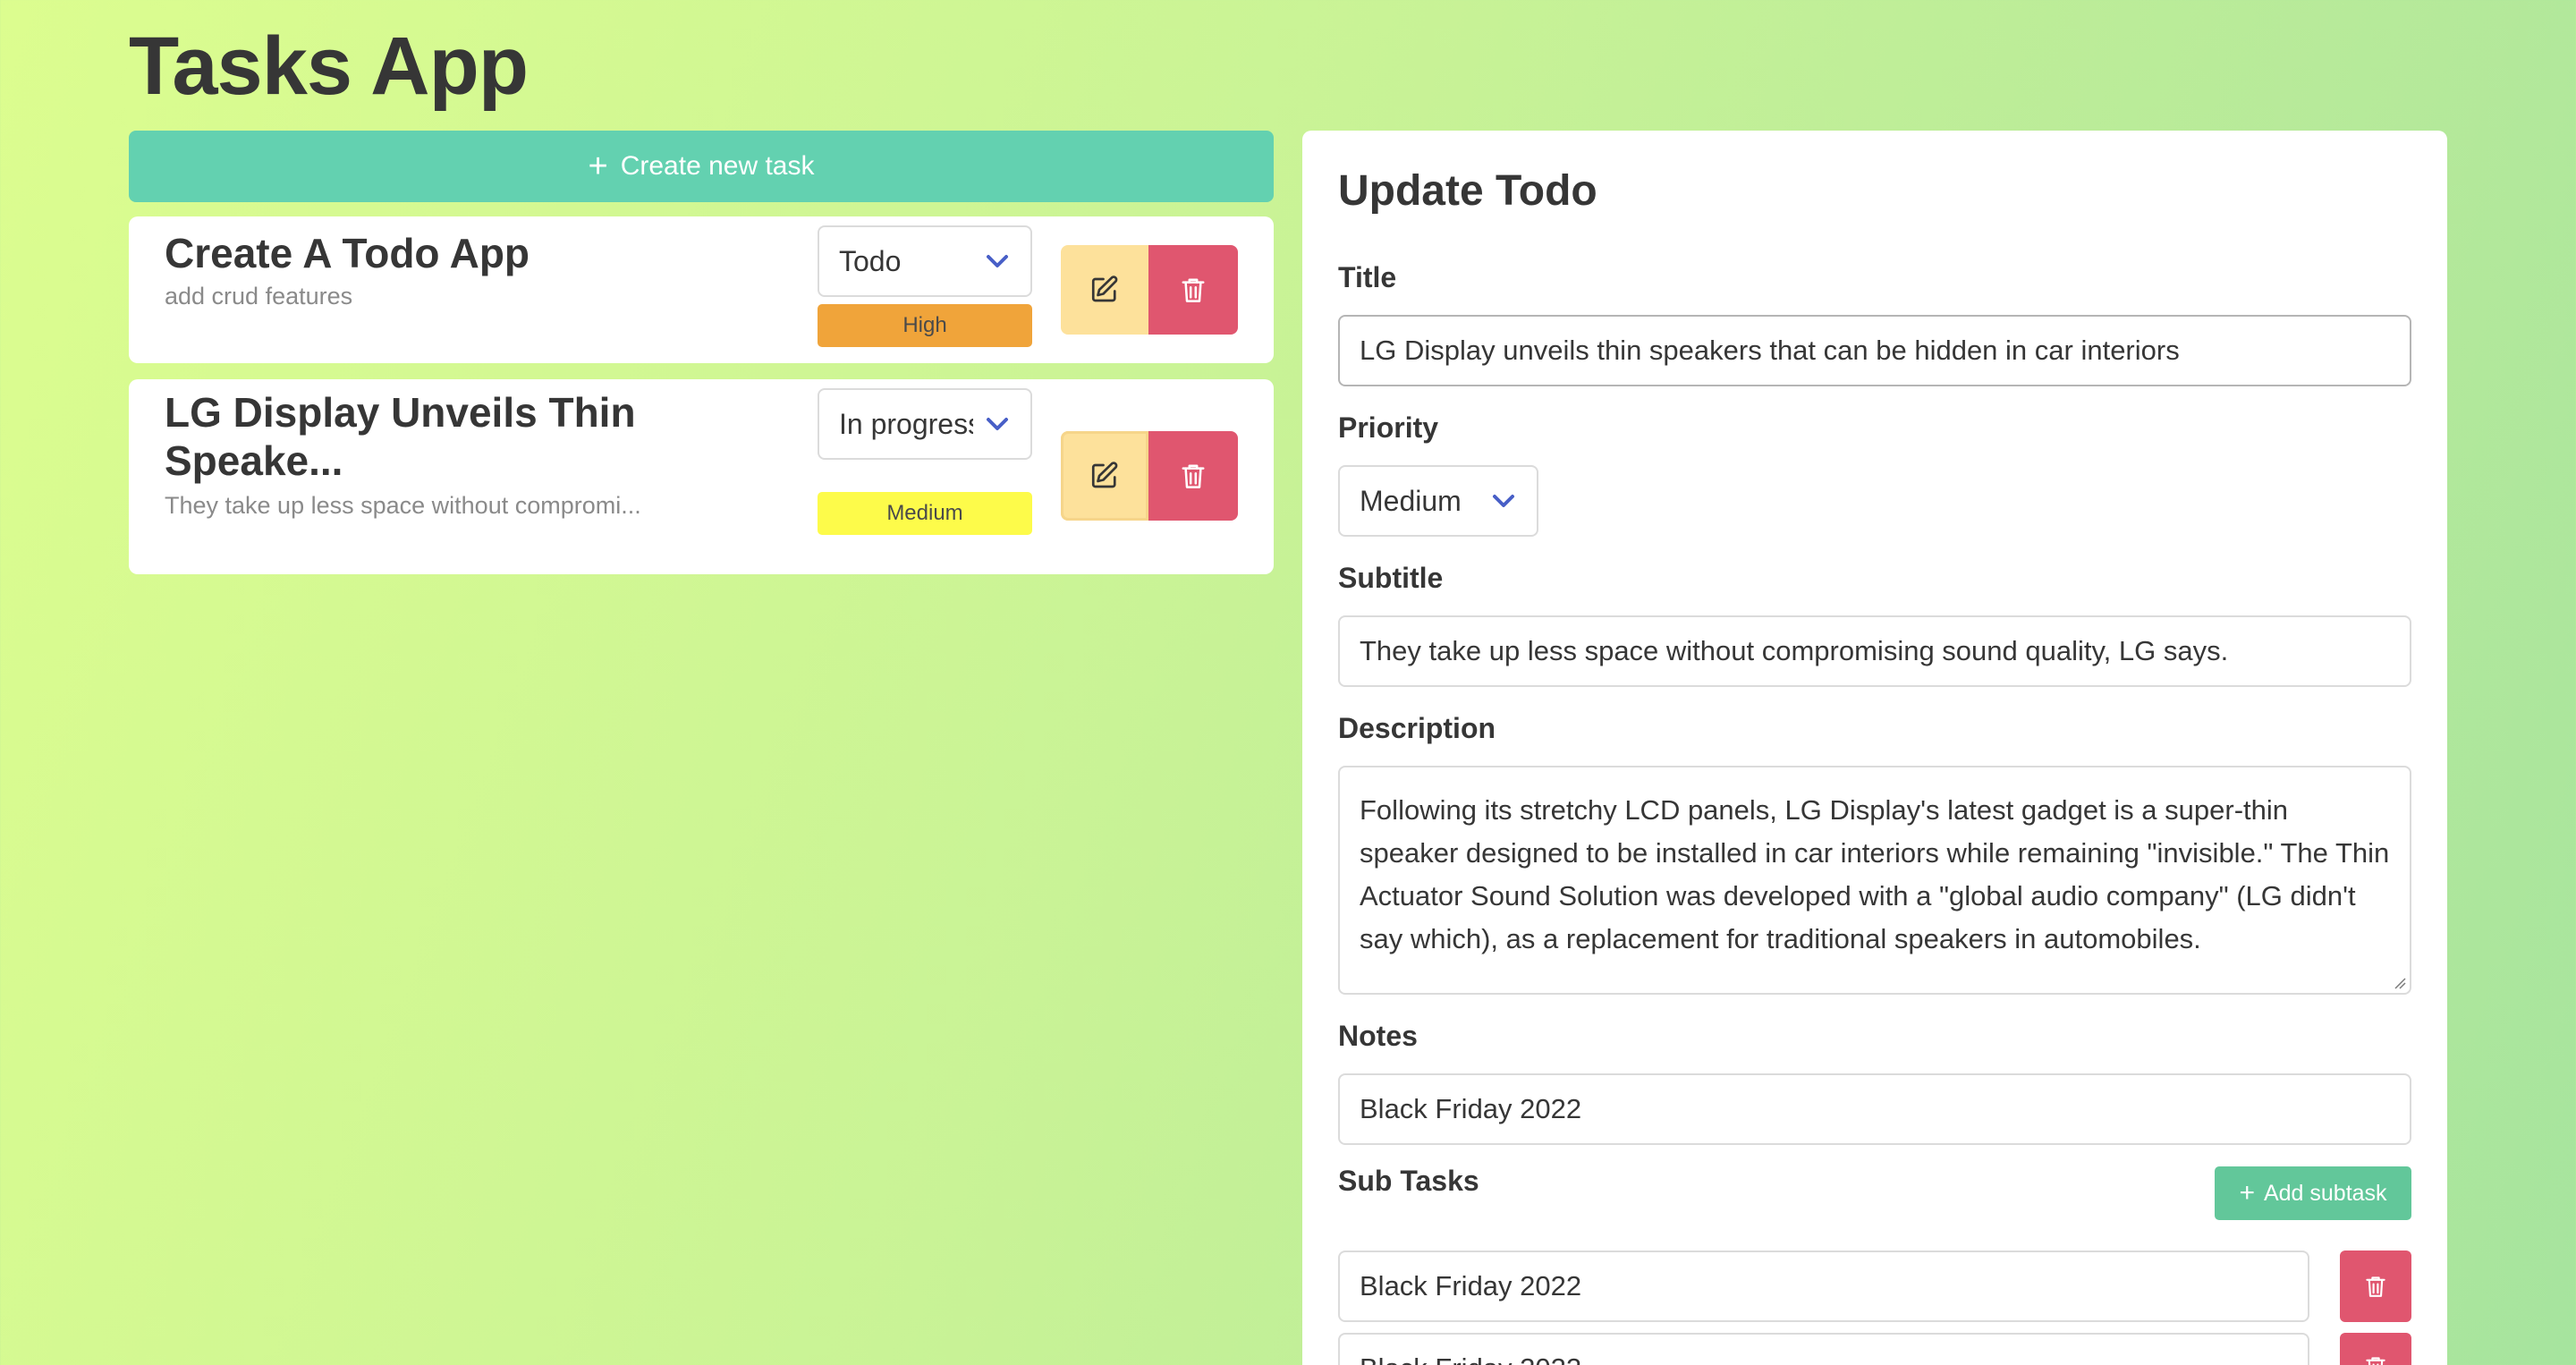 The width and height of the screenshot is (2576, 1365). I want to click on status-select-value: Todo, so click(870, 260).